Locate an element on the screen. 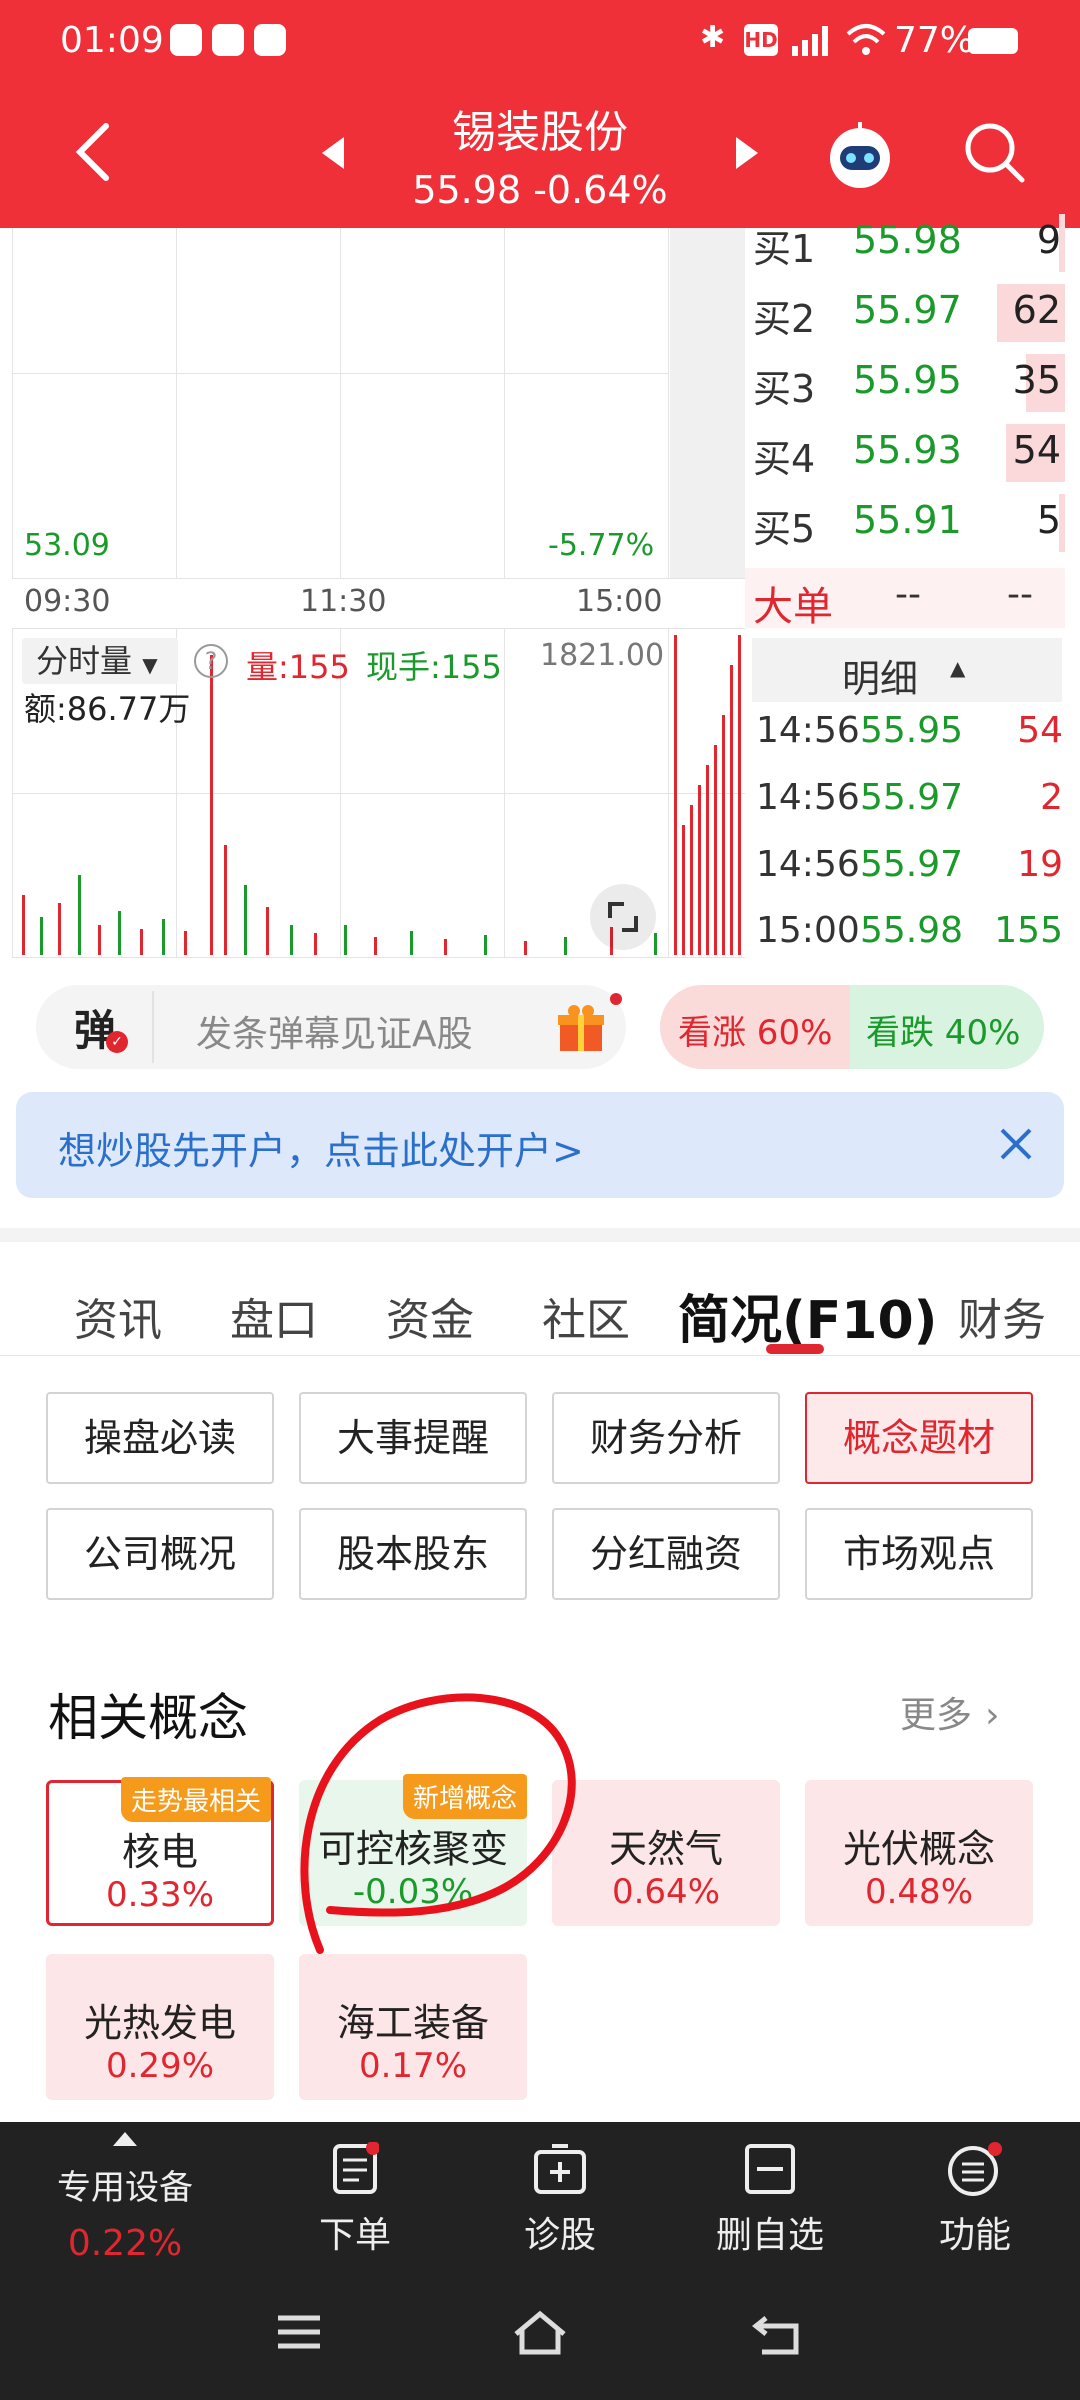  caret-up-icon is located at coordinates (125, 2139).